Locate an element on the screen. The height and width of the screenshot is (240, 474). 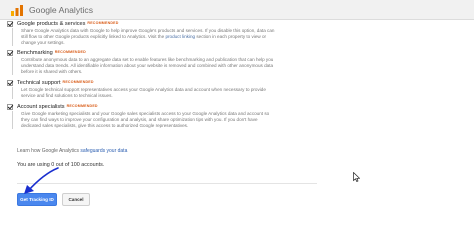
product-linking-link: product linking is located at coordinates (180, 36).